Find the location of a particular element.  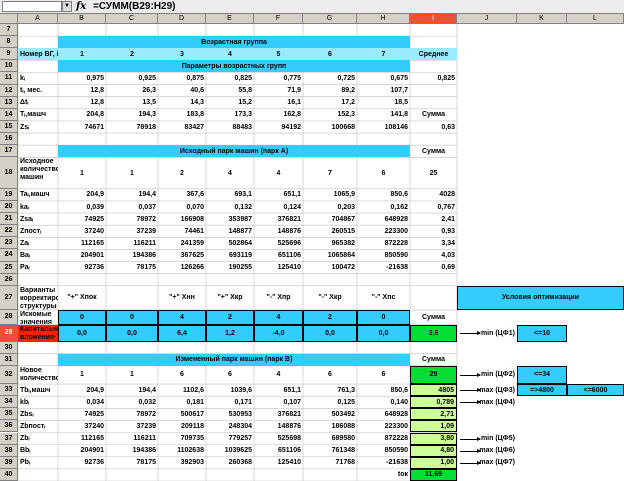

row-header-17: 17 is located at coordinates (9, 151).